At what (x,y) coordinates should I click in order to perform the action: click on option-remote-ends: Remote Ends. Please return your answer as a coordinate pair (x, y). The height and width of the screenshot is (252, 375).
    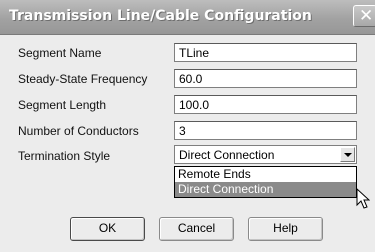
    Looking at the image, I should click on (265, 174).